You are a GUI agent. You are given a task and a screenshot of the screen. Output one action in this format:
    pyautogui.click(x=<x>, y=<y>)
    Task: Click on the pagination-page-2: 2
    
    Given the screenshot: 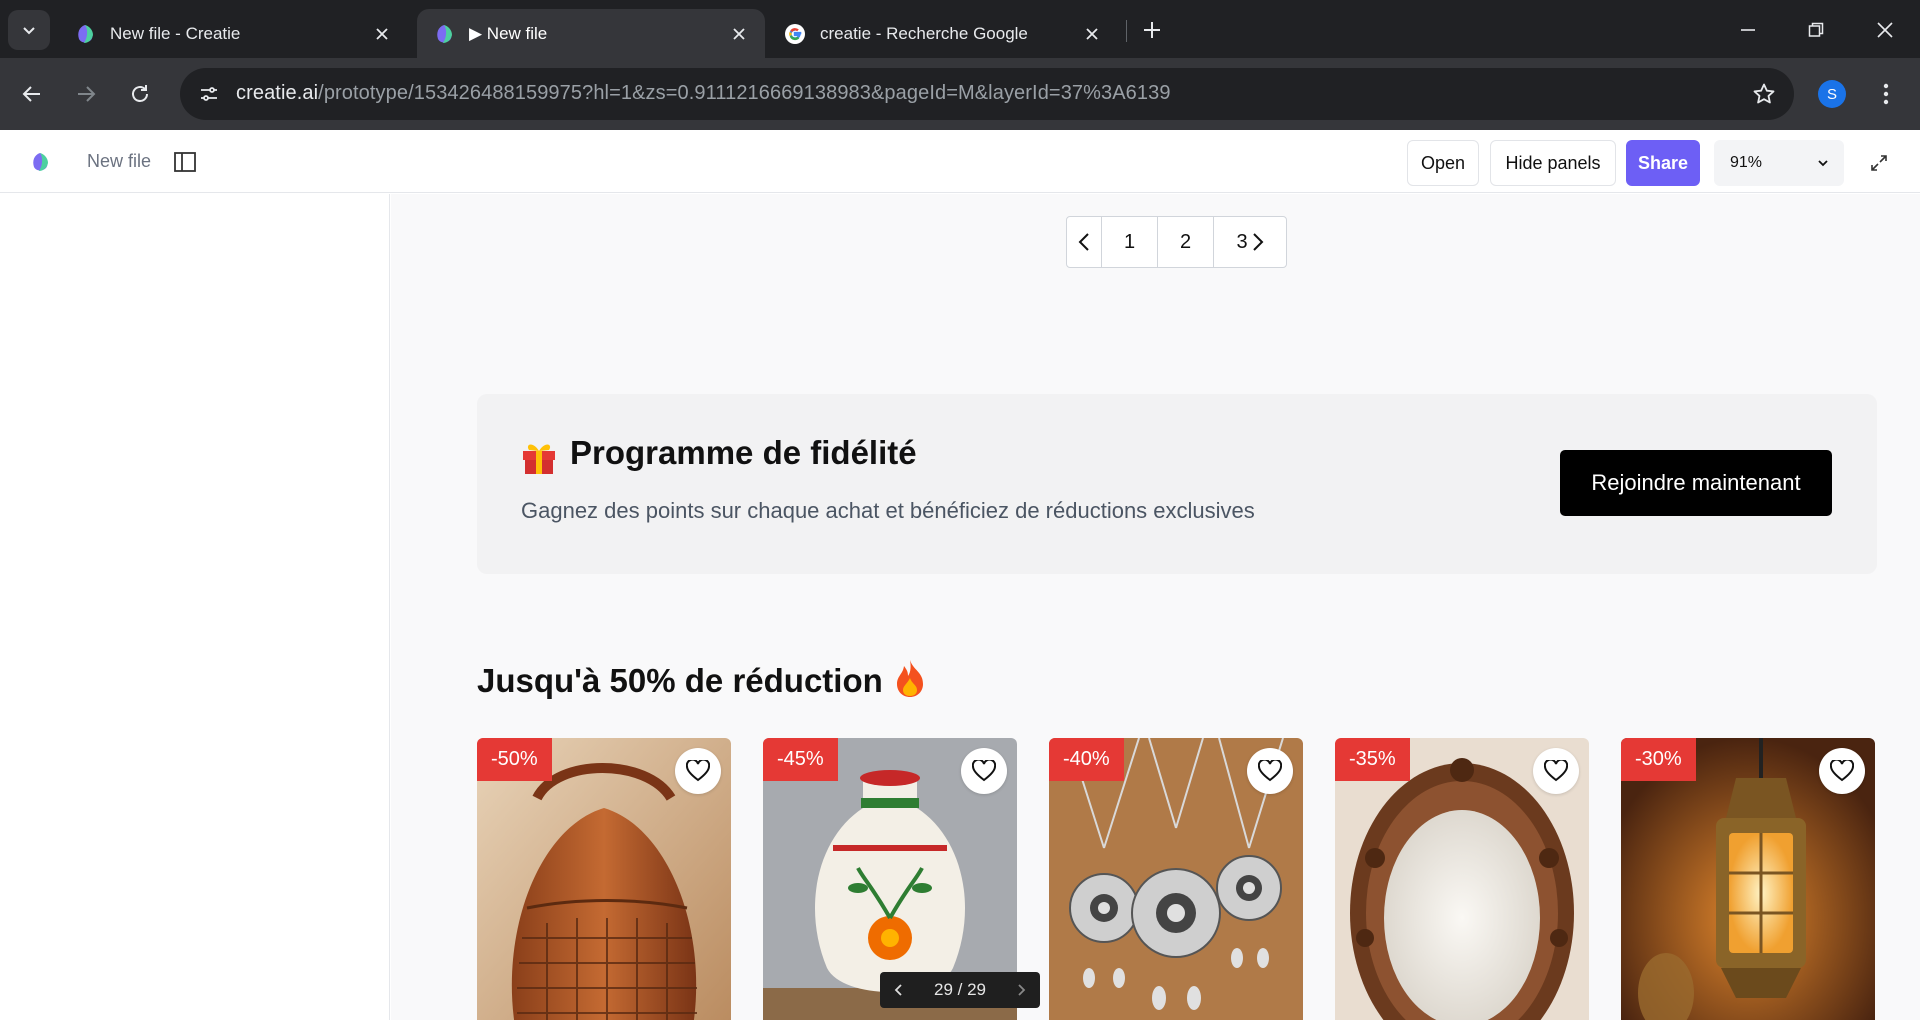 What is the action you would take?
    pyautogui.click(x=1185, y=242)
    